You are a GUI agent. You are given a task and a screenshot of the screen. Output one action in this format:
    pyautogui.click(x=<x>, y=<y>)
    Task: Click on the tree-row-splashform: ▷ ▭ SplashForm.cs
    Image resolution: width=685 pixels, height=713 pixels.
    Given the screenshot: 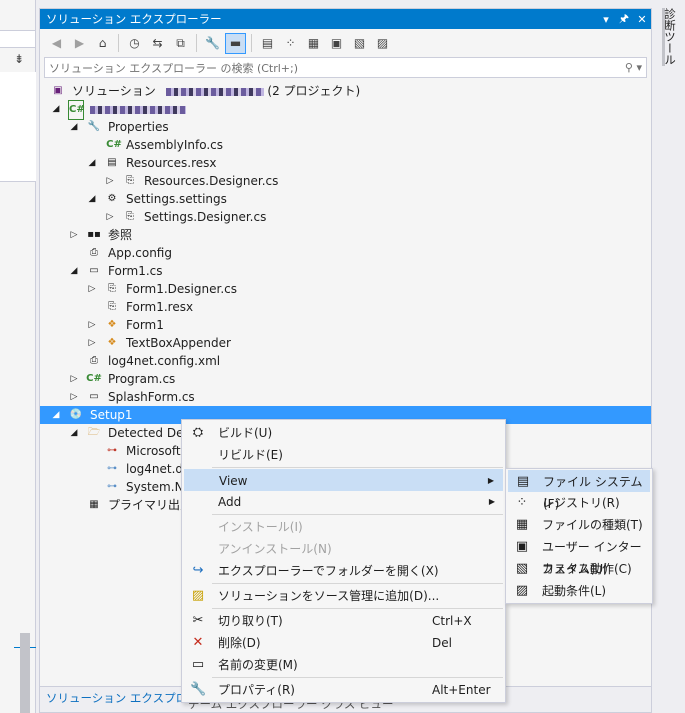 What is the action you would take?
    pyautogui.click(x=345, y=397)
    